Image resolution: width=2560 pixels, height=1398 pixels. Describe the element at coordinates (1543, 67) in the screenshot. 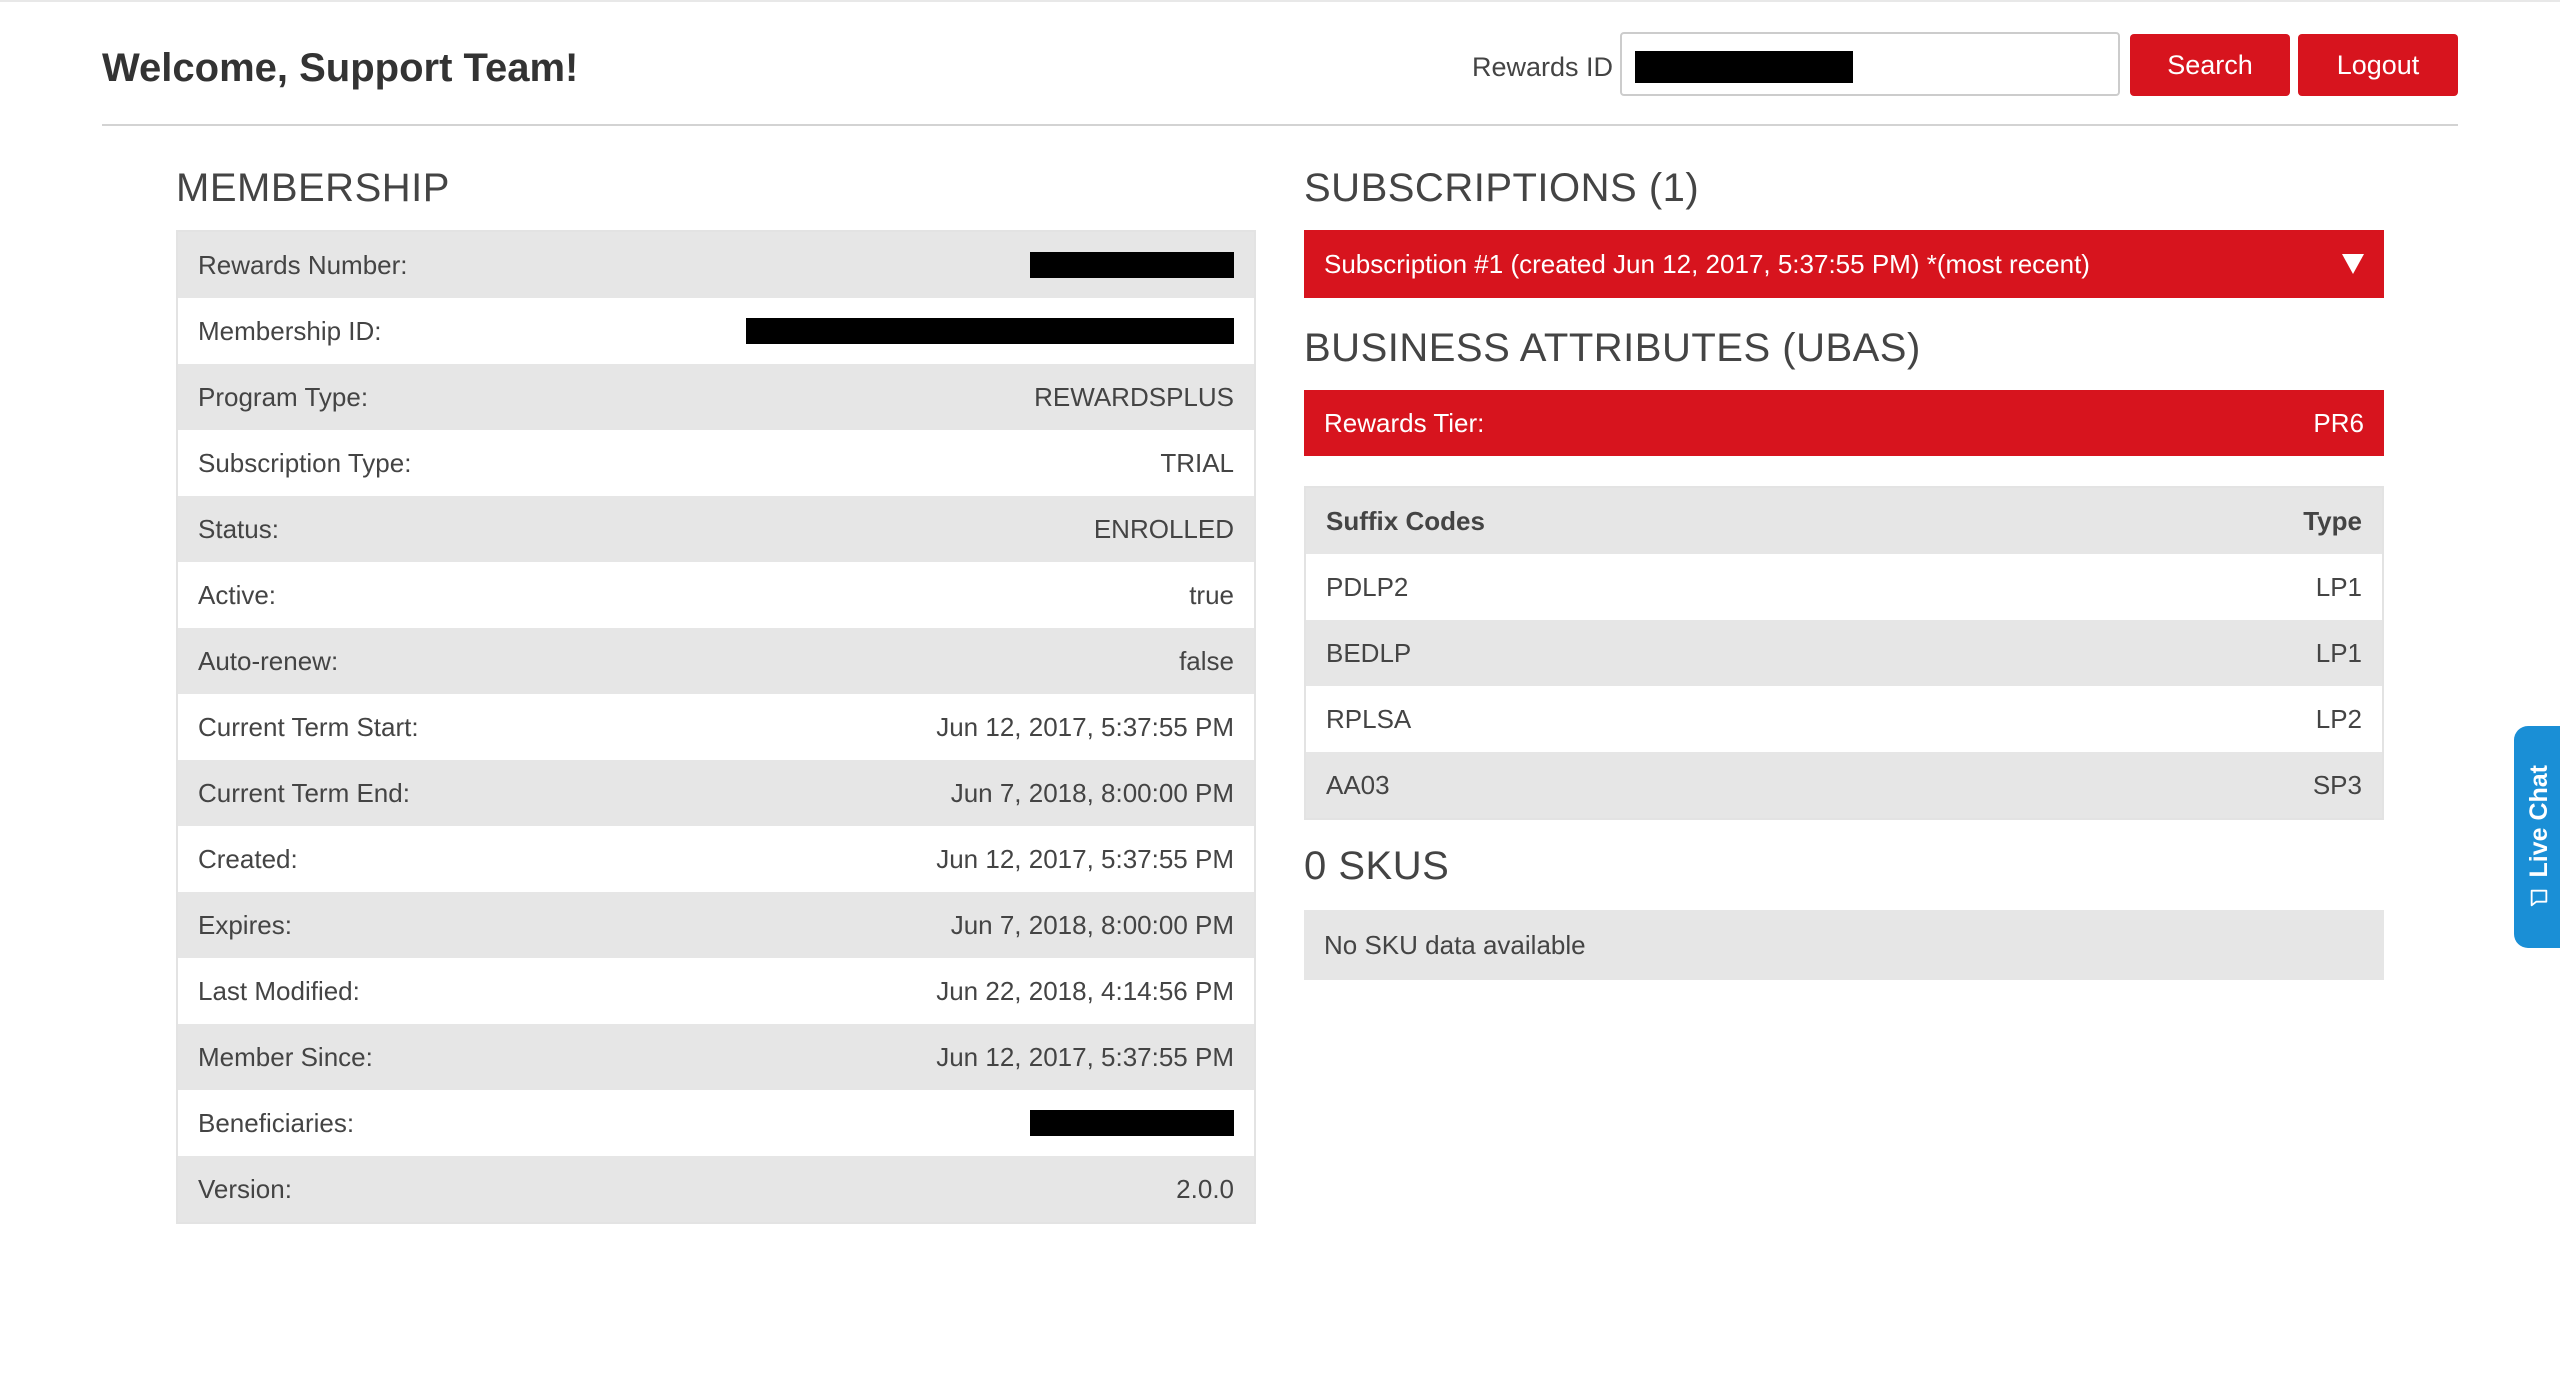

I see `rewards-id-label: Rewards ID` at that location.